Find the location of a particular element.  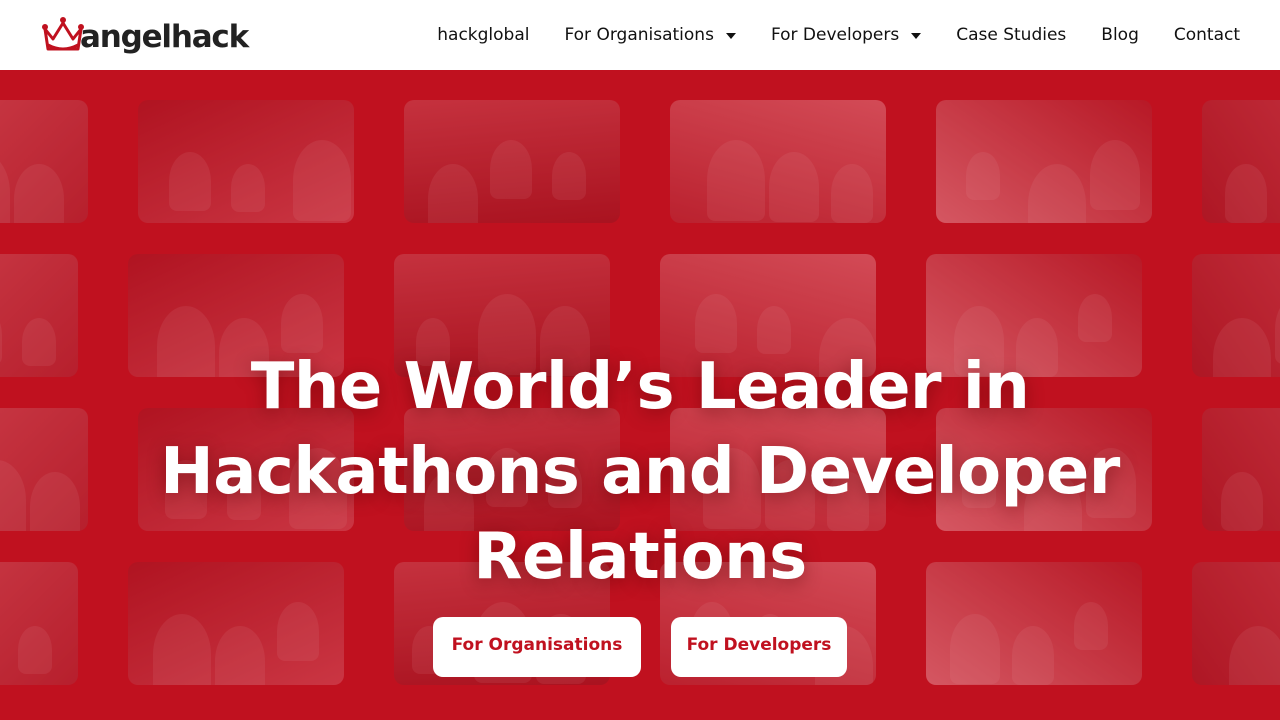

nav-item-case-studies: Case Studies is located at coordinates (1011, 35).